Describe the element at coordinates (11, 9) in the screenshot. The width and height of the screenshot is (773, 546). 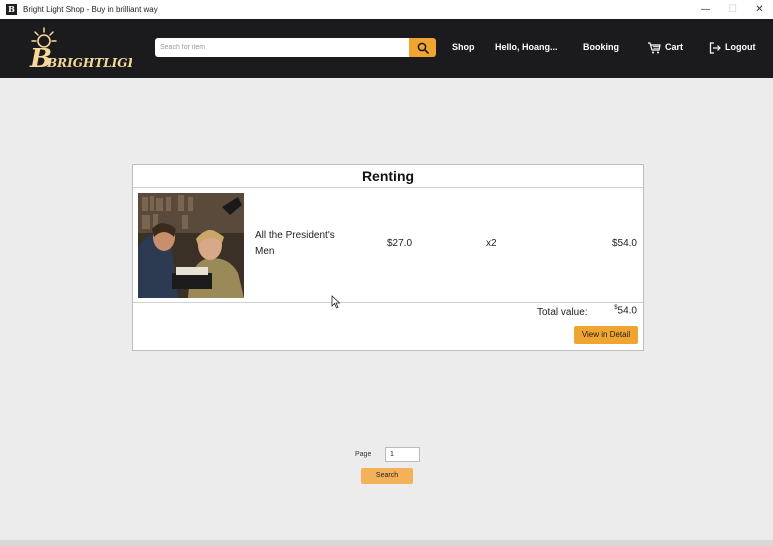
I see `app-icon: B` at that location.